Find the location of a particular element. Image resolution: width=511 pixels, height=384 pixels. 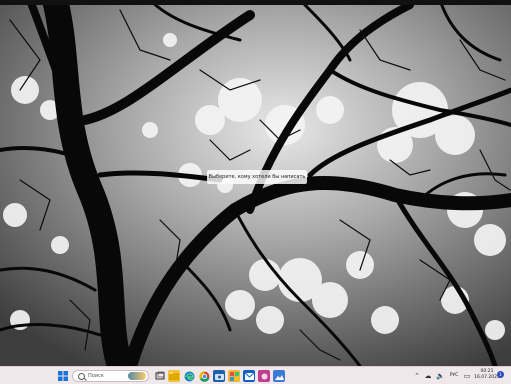

app-icon is located at coordinates (264, 376).